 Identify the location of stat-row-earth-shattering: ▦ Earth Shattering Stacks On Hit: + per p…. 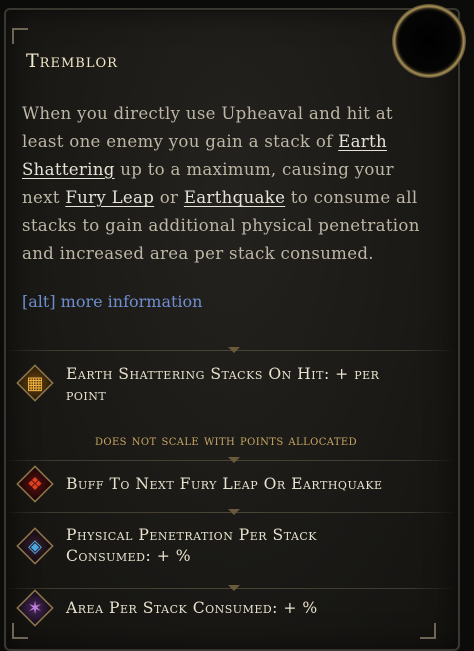
(230, 390).